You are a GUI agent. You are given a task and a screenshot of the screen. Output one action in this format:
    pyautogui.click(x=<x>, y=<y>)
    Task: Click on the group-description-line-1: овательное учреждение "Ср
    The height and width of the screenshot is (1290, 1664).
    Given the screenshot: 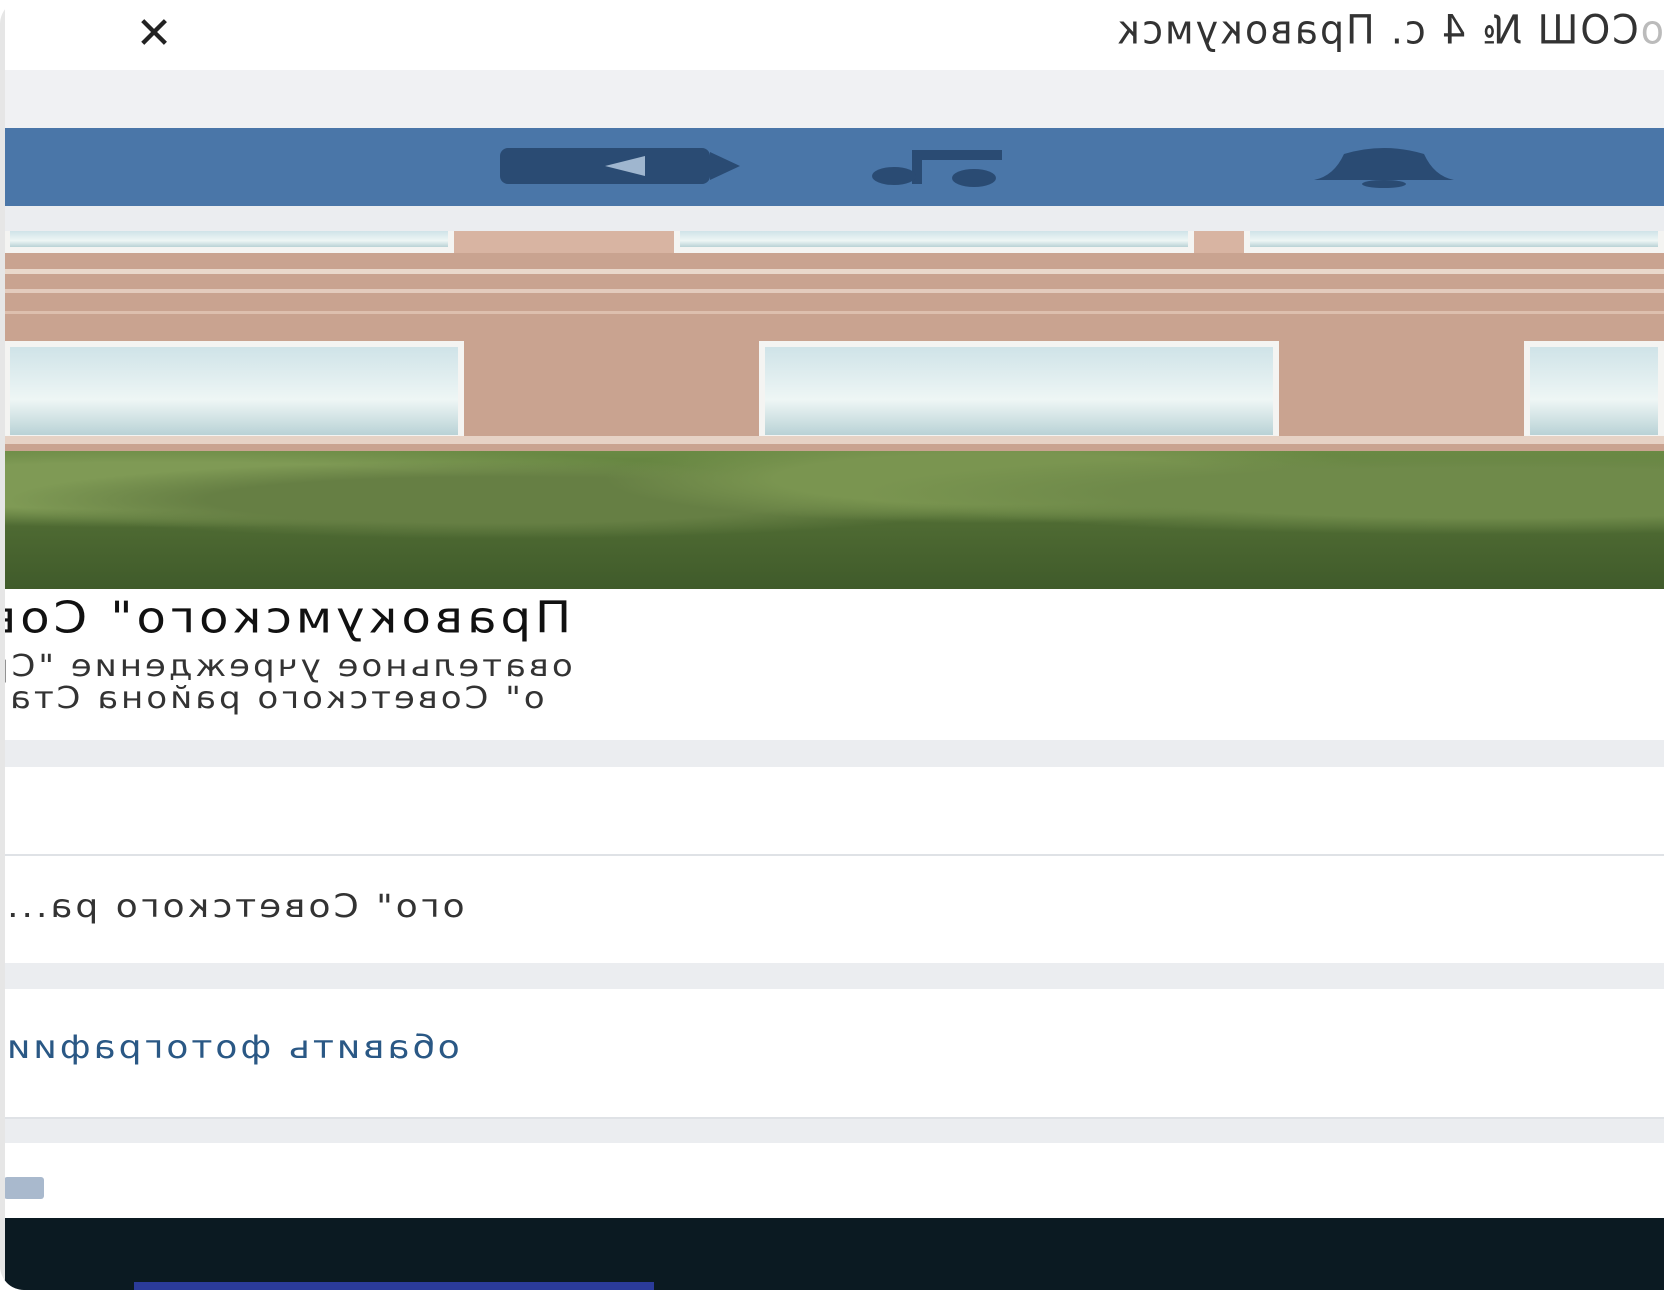 What is the action you would take?
    pyautogui.click(x=286, y=666)
    